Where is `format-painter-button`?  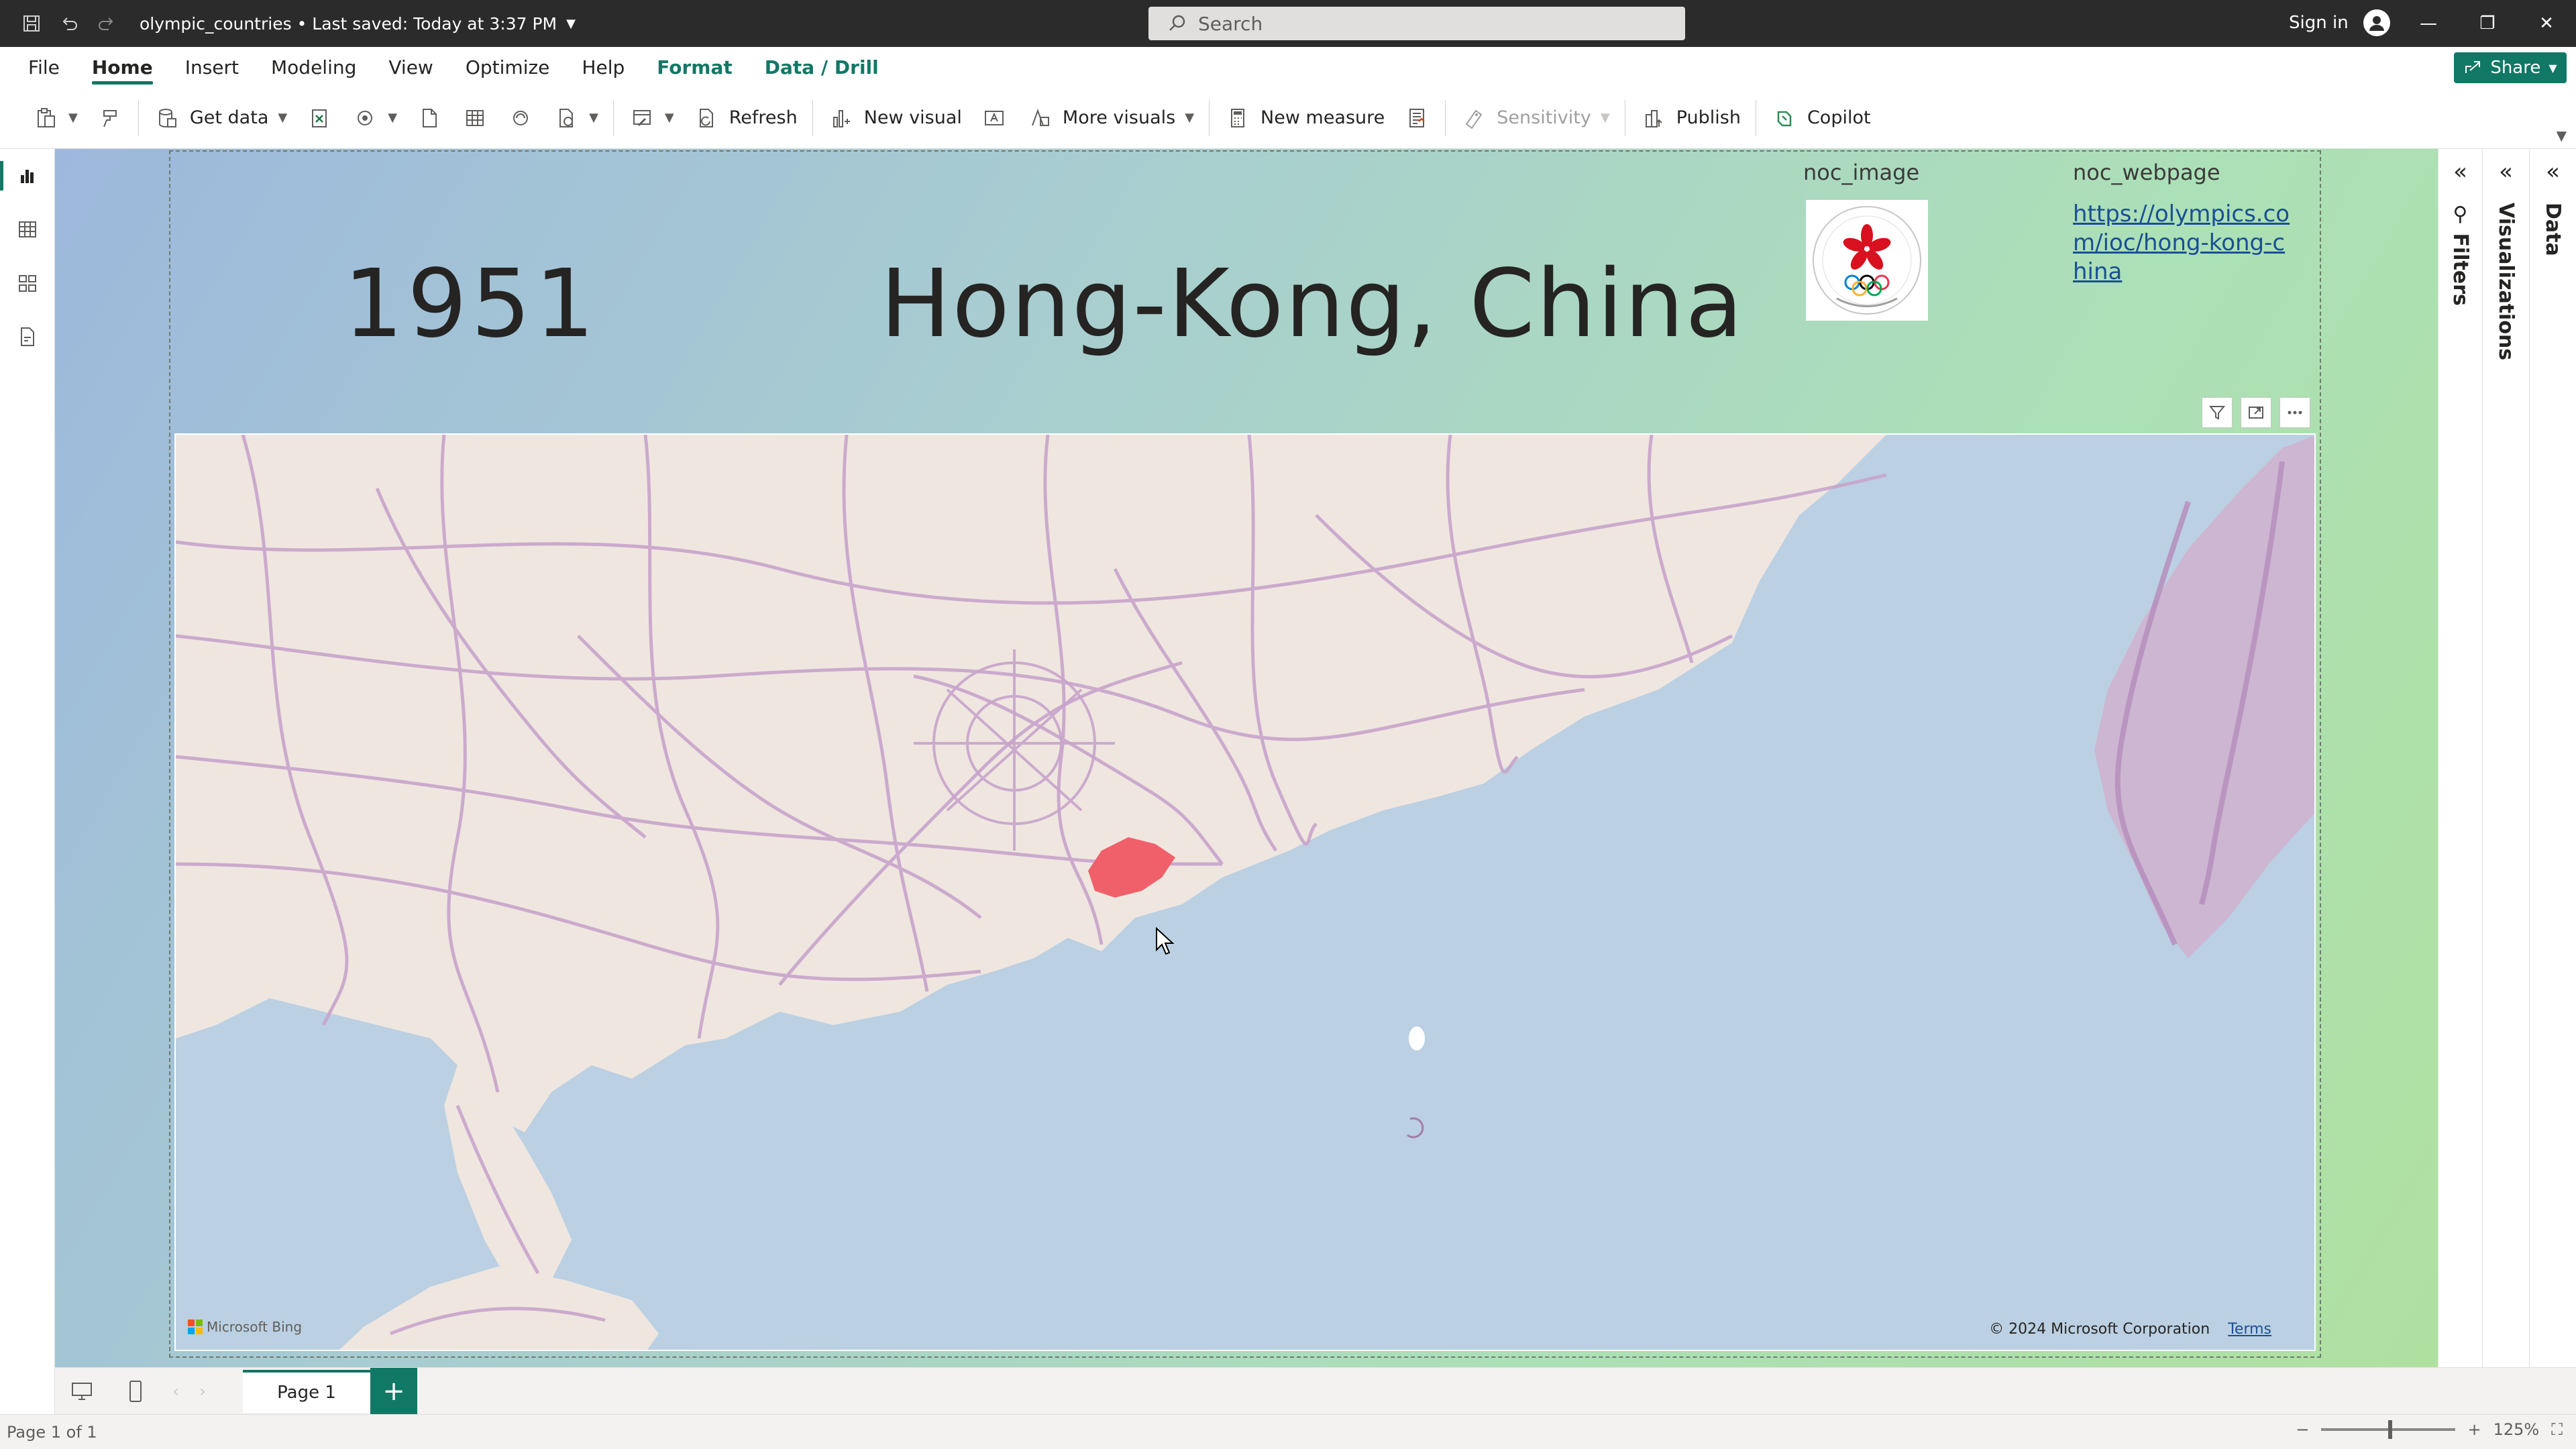 format-painter-button is located at coordinates (110, 118).